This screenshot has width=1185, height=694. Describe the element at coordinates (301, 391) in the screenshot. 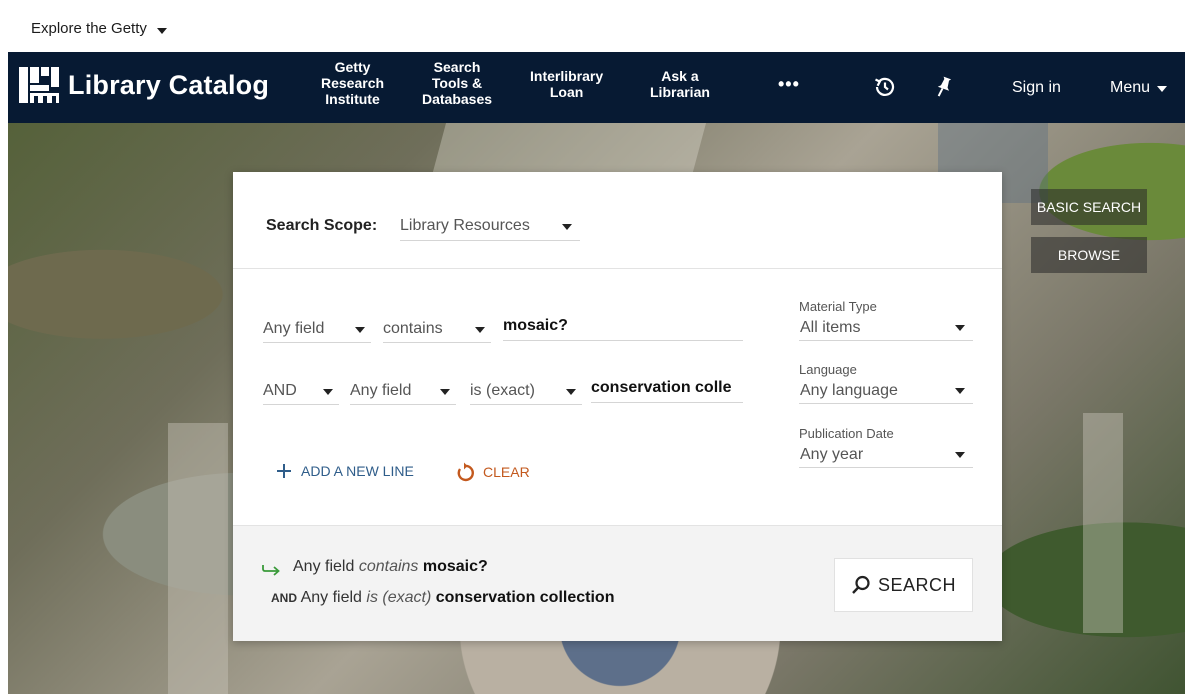

I see `row2-boolean-dropdown: AND` at that location.